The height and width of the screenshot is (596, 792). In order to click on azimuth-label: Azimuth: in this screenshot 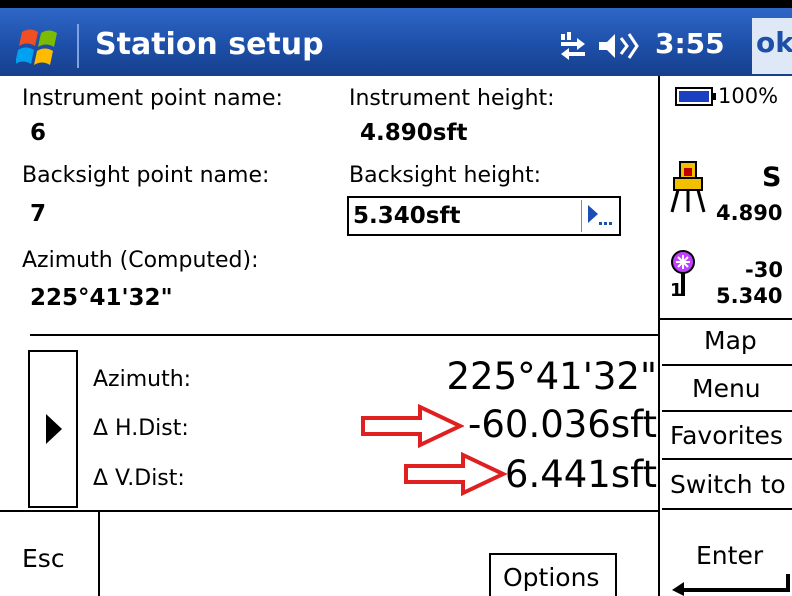, I will do `click(142, 379)`.